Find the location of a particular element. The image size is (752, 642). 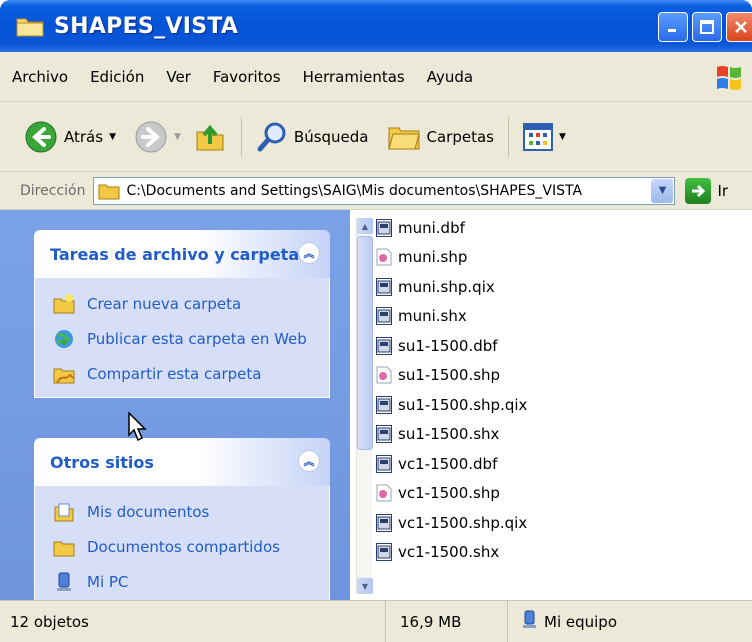

back-arrow-icon is located at coordinates (41, 136).